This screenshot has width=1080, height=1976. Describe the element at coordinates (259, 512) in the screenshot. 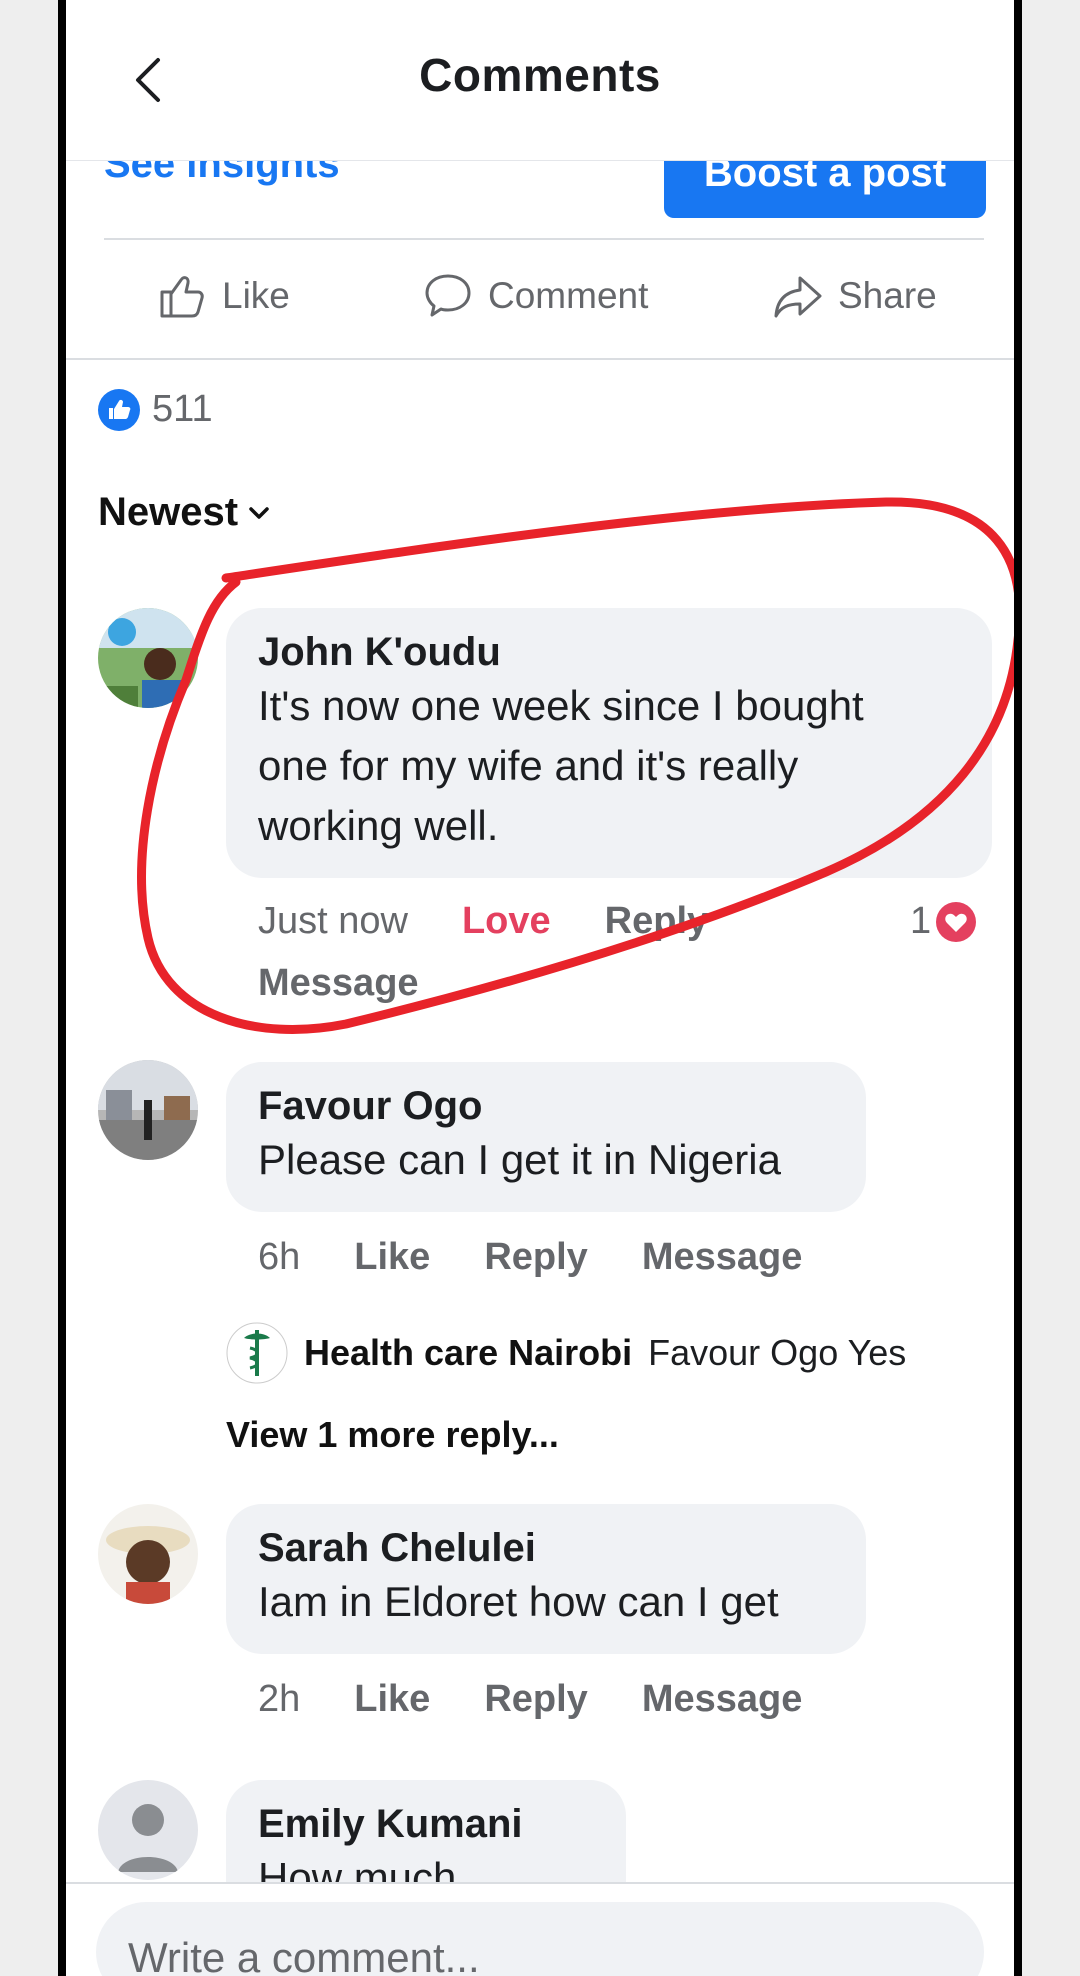

I see `chevron-down-icon` at that location.